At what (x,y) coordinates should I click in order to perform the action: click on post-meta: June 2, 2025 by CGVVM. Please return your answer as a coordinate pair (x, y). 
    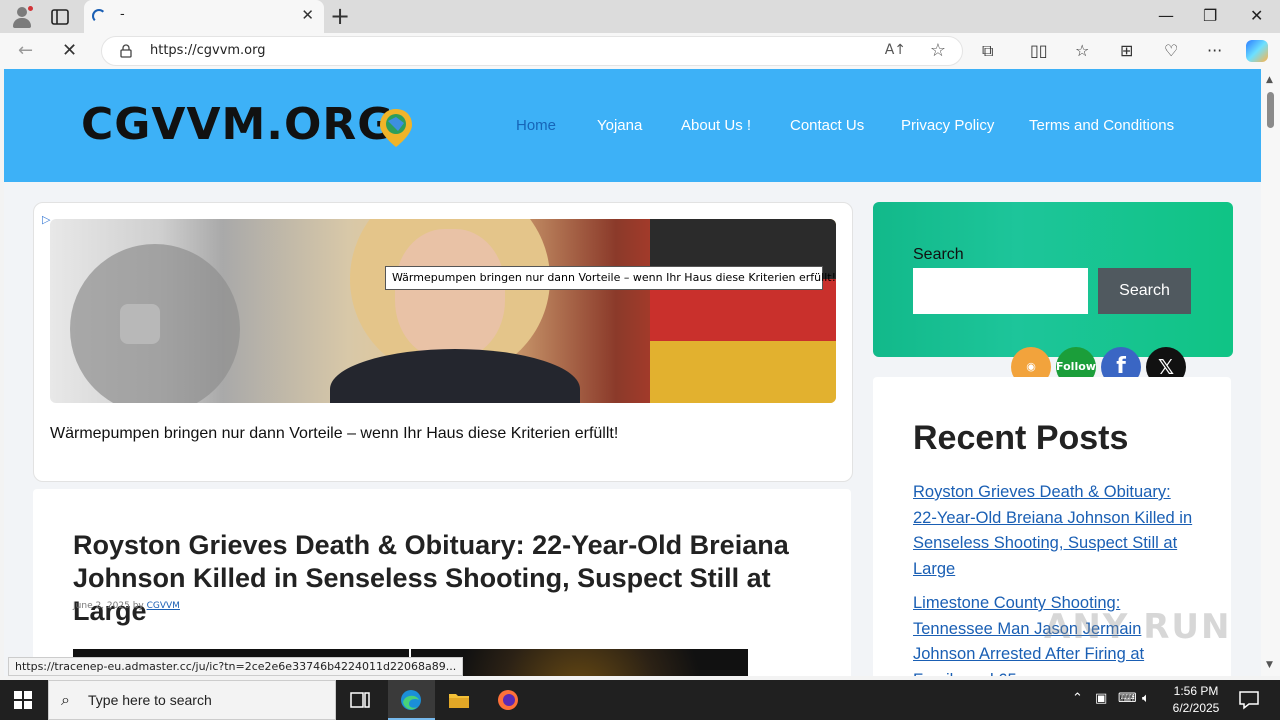
    Looking at the image, I should click on (126, 606).